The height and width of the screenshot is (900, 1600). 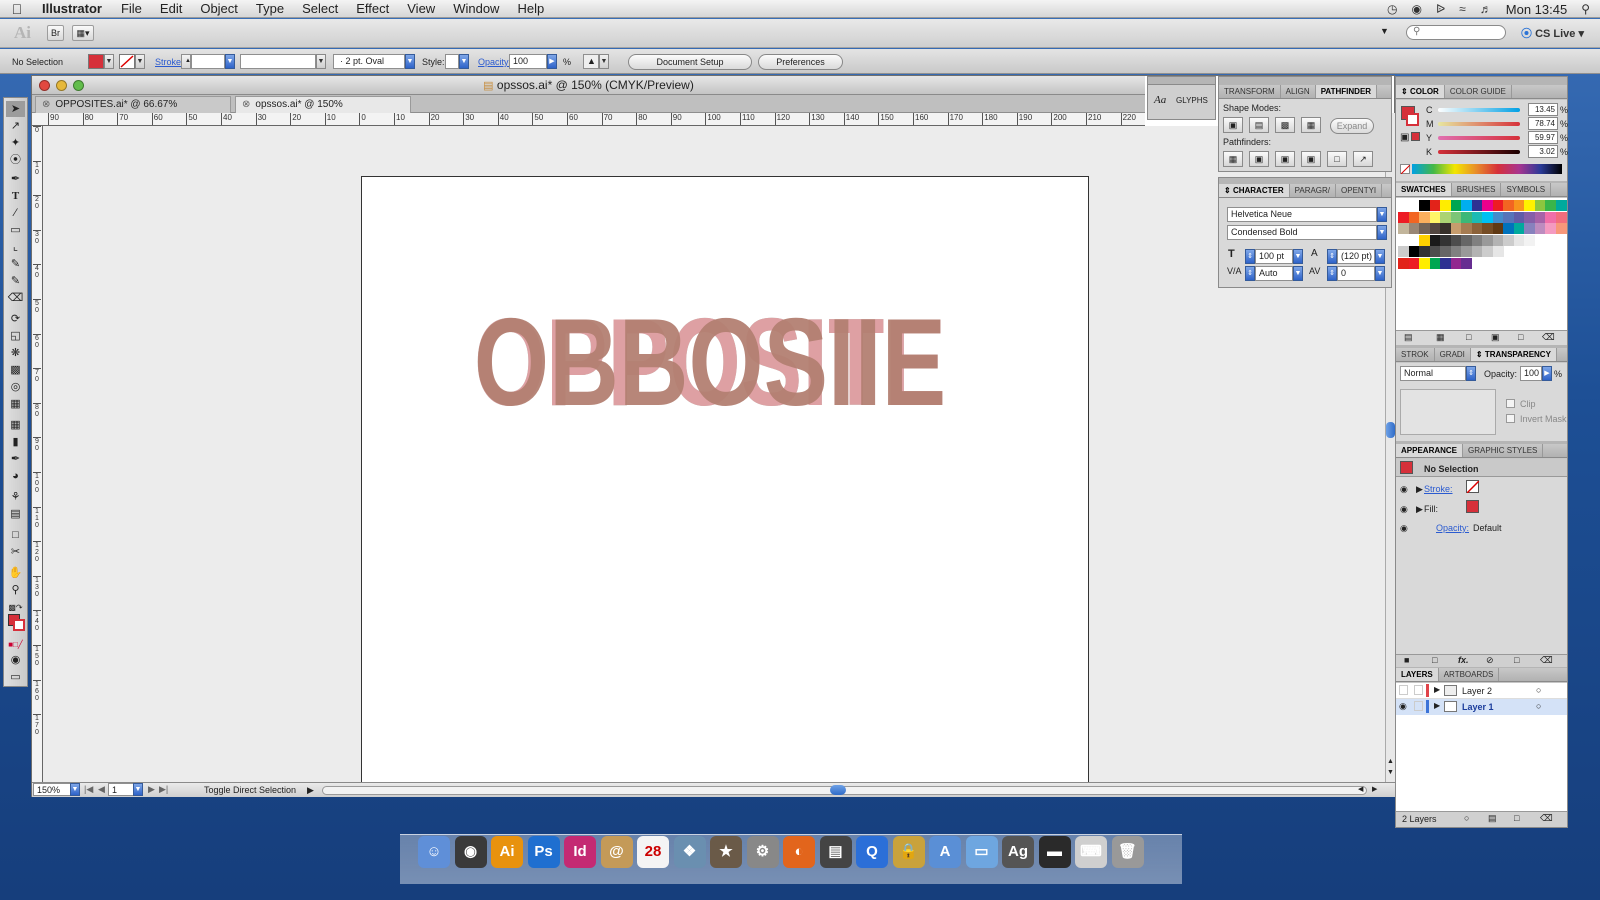 I want to click on tab-pathfinder: PATHFINDER, so click(x=1346, y=91).